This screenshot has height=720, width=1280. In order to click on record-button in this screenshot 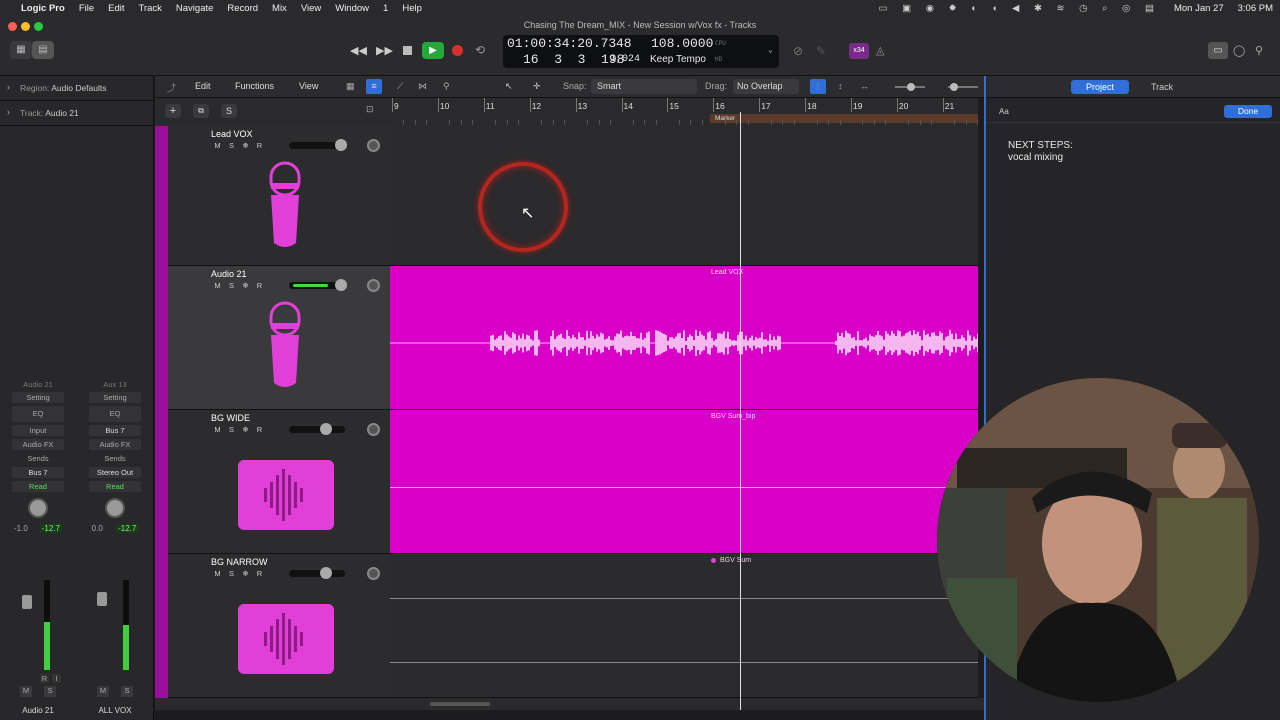, I will do `click(457, 50)`.